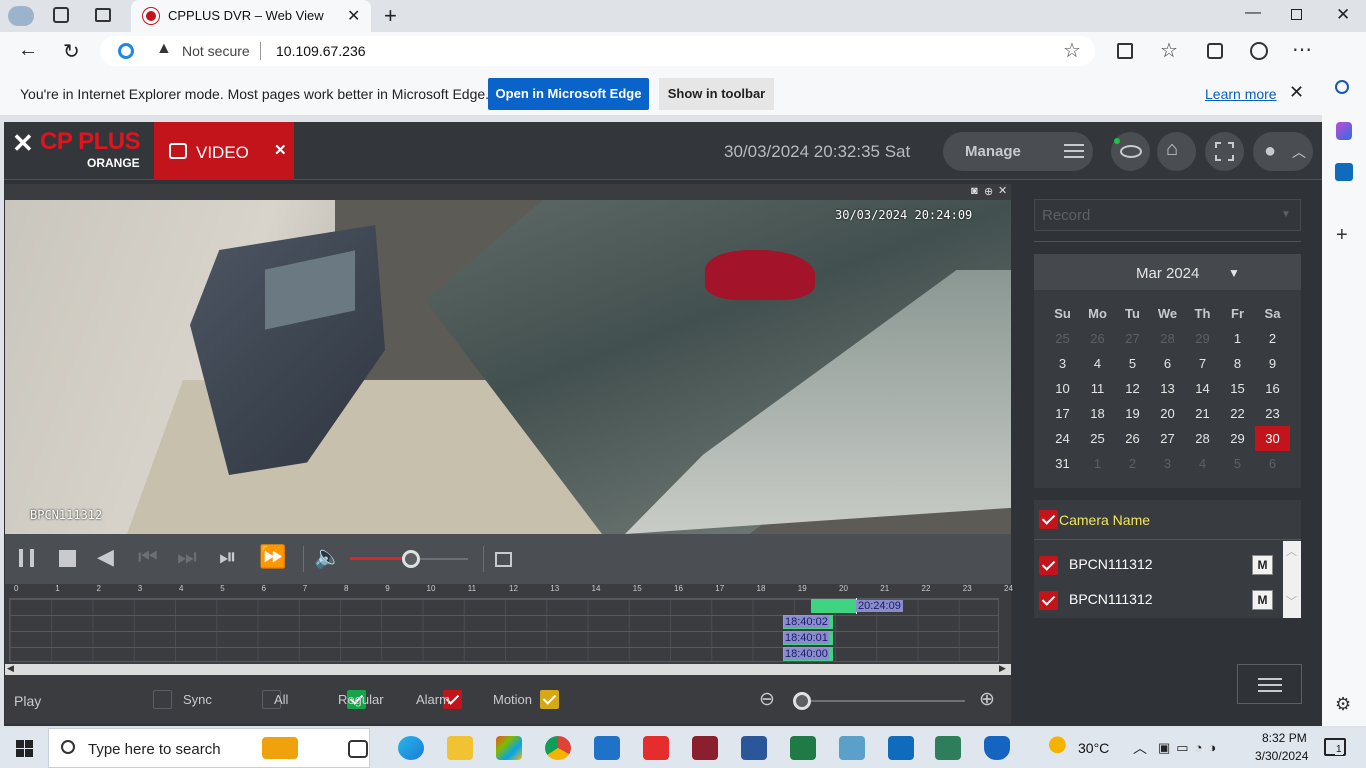 The height and width of the screenshot is (768, 1366). What do you see at coordinates (1272, 413) in the screenshot?
I see `calendar-day: 23` at bounding box center [1272, 413].